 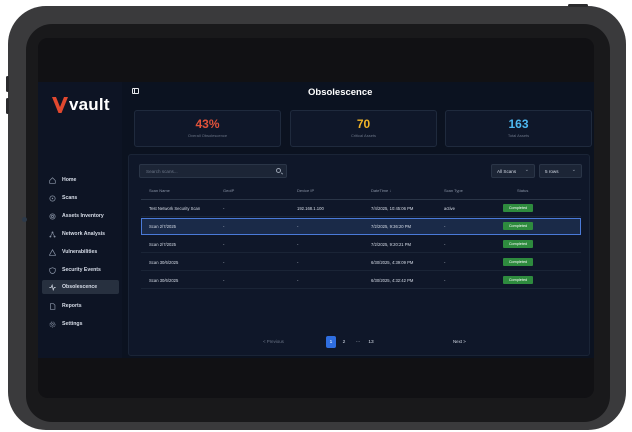 I want to click on stat-card-obsolescence: 43% Overall Obsolescence, so click(x=207, y=128).